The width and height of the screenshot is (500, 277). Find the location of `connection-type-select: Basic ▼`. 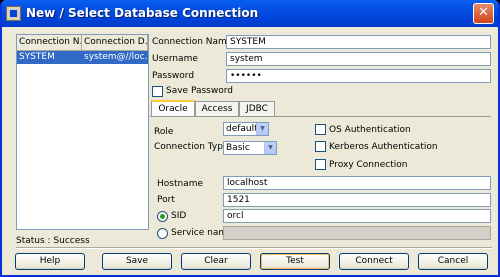

connection-type-select: Basic ▼ is located at coordinates (250, 148).